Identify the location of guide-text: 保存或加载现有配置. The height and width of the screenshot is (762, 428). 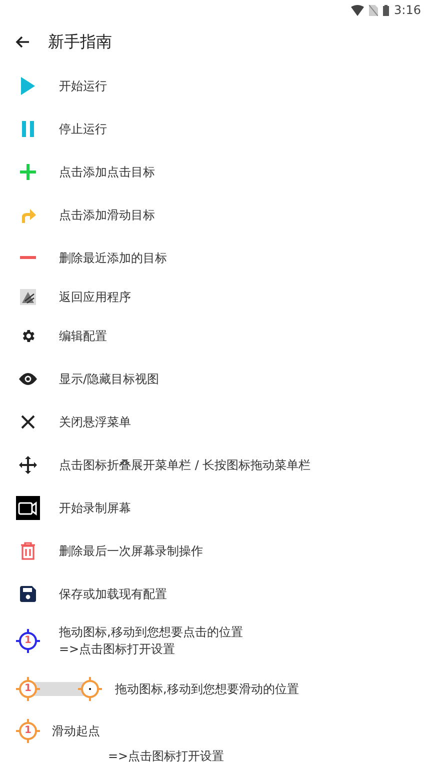
(113, 594).